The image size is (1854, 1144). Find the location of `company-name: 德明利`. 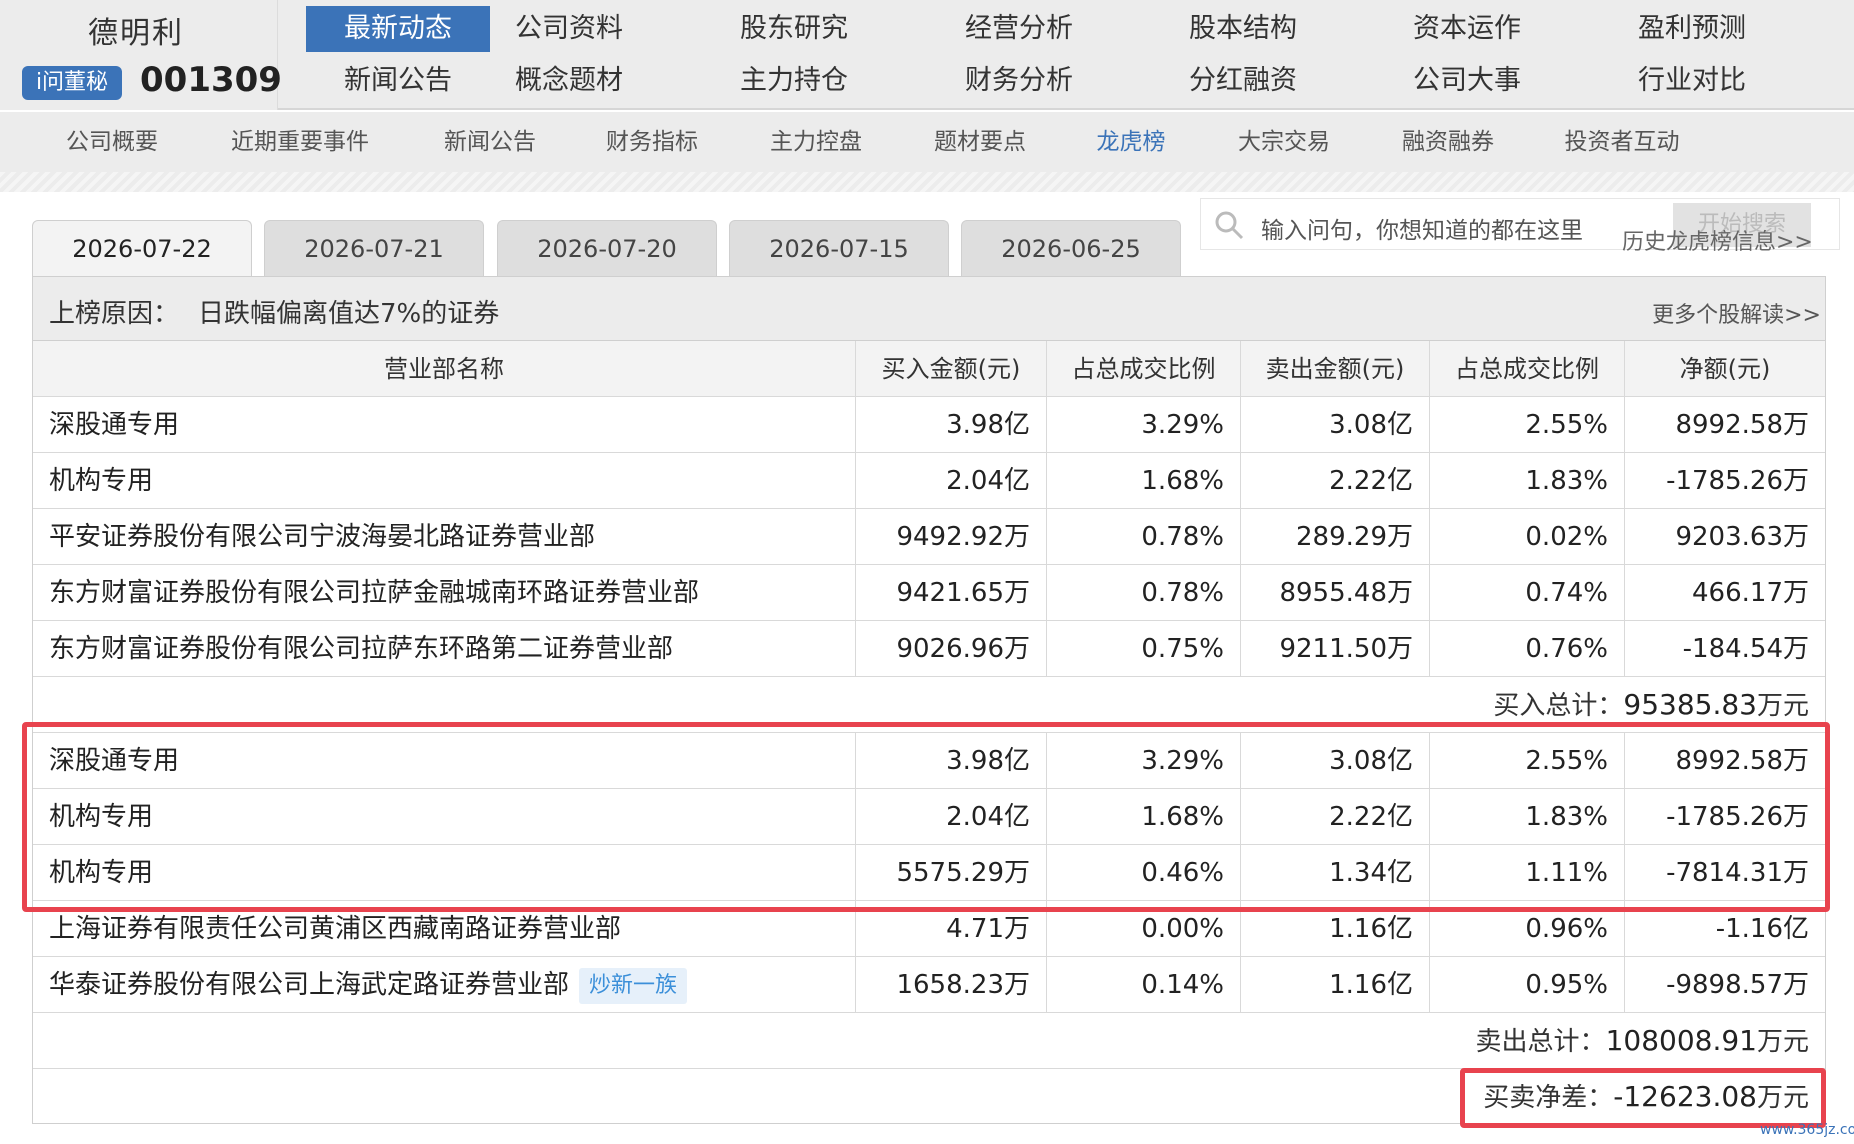

company-name: 德明利 is located at coordinates (136, 33).